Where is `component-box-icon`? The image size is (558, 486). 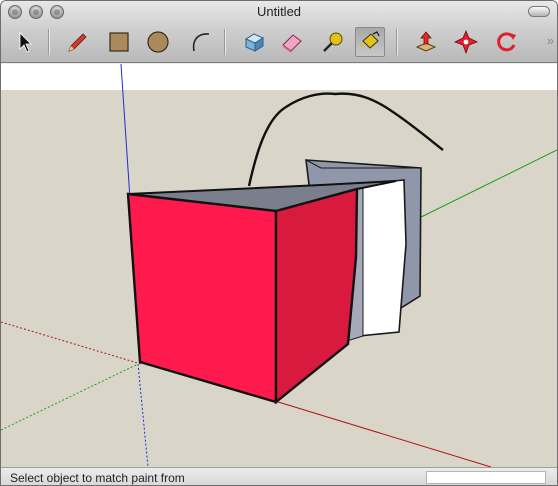 component-box-icon is located at coordinates (254, 42).